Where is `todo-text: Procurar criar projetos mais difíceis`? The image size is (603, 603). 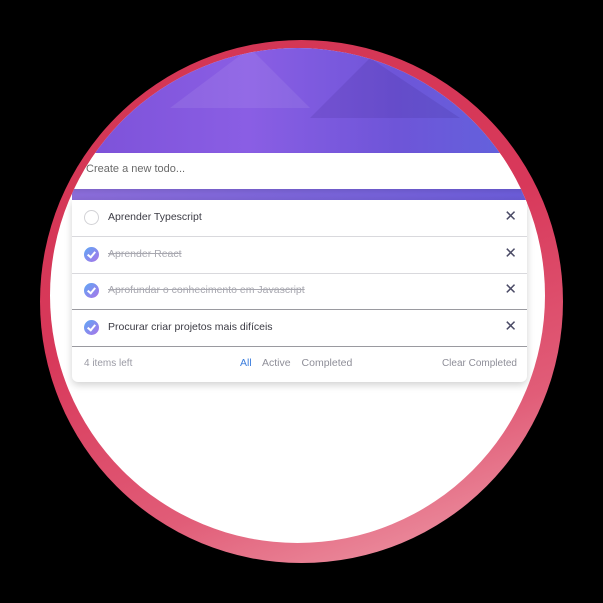
todo-text: Procurar criar projetos mais difíceis is located at coordinates (190, 327).